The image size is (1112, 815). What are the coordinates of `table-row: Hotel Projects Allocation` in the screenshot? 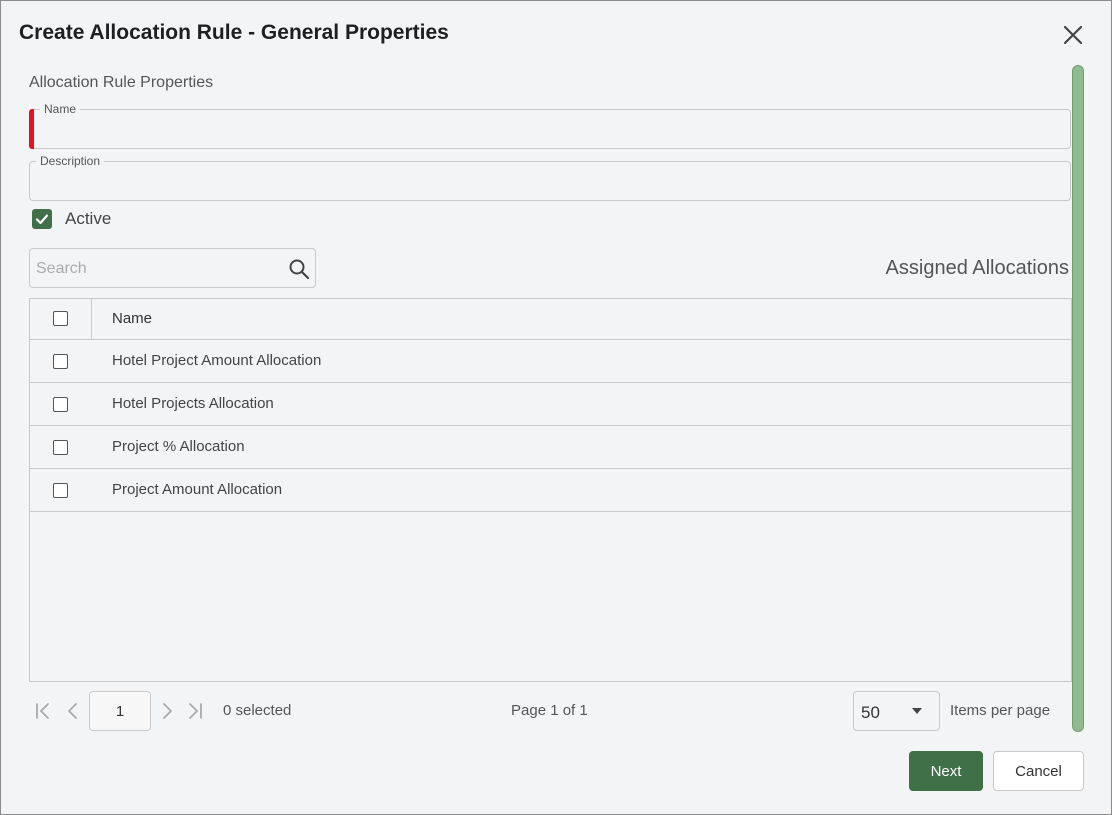 It's located at (550, 404).